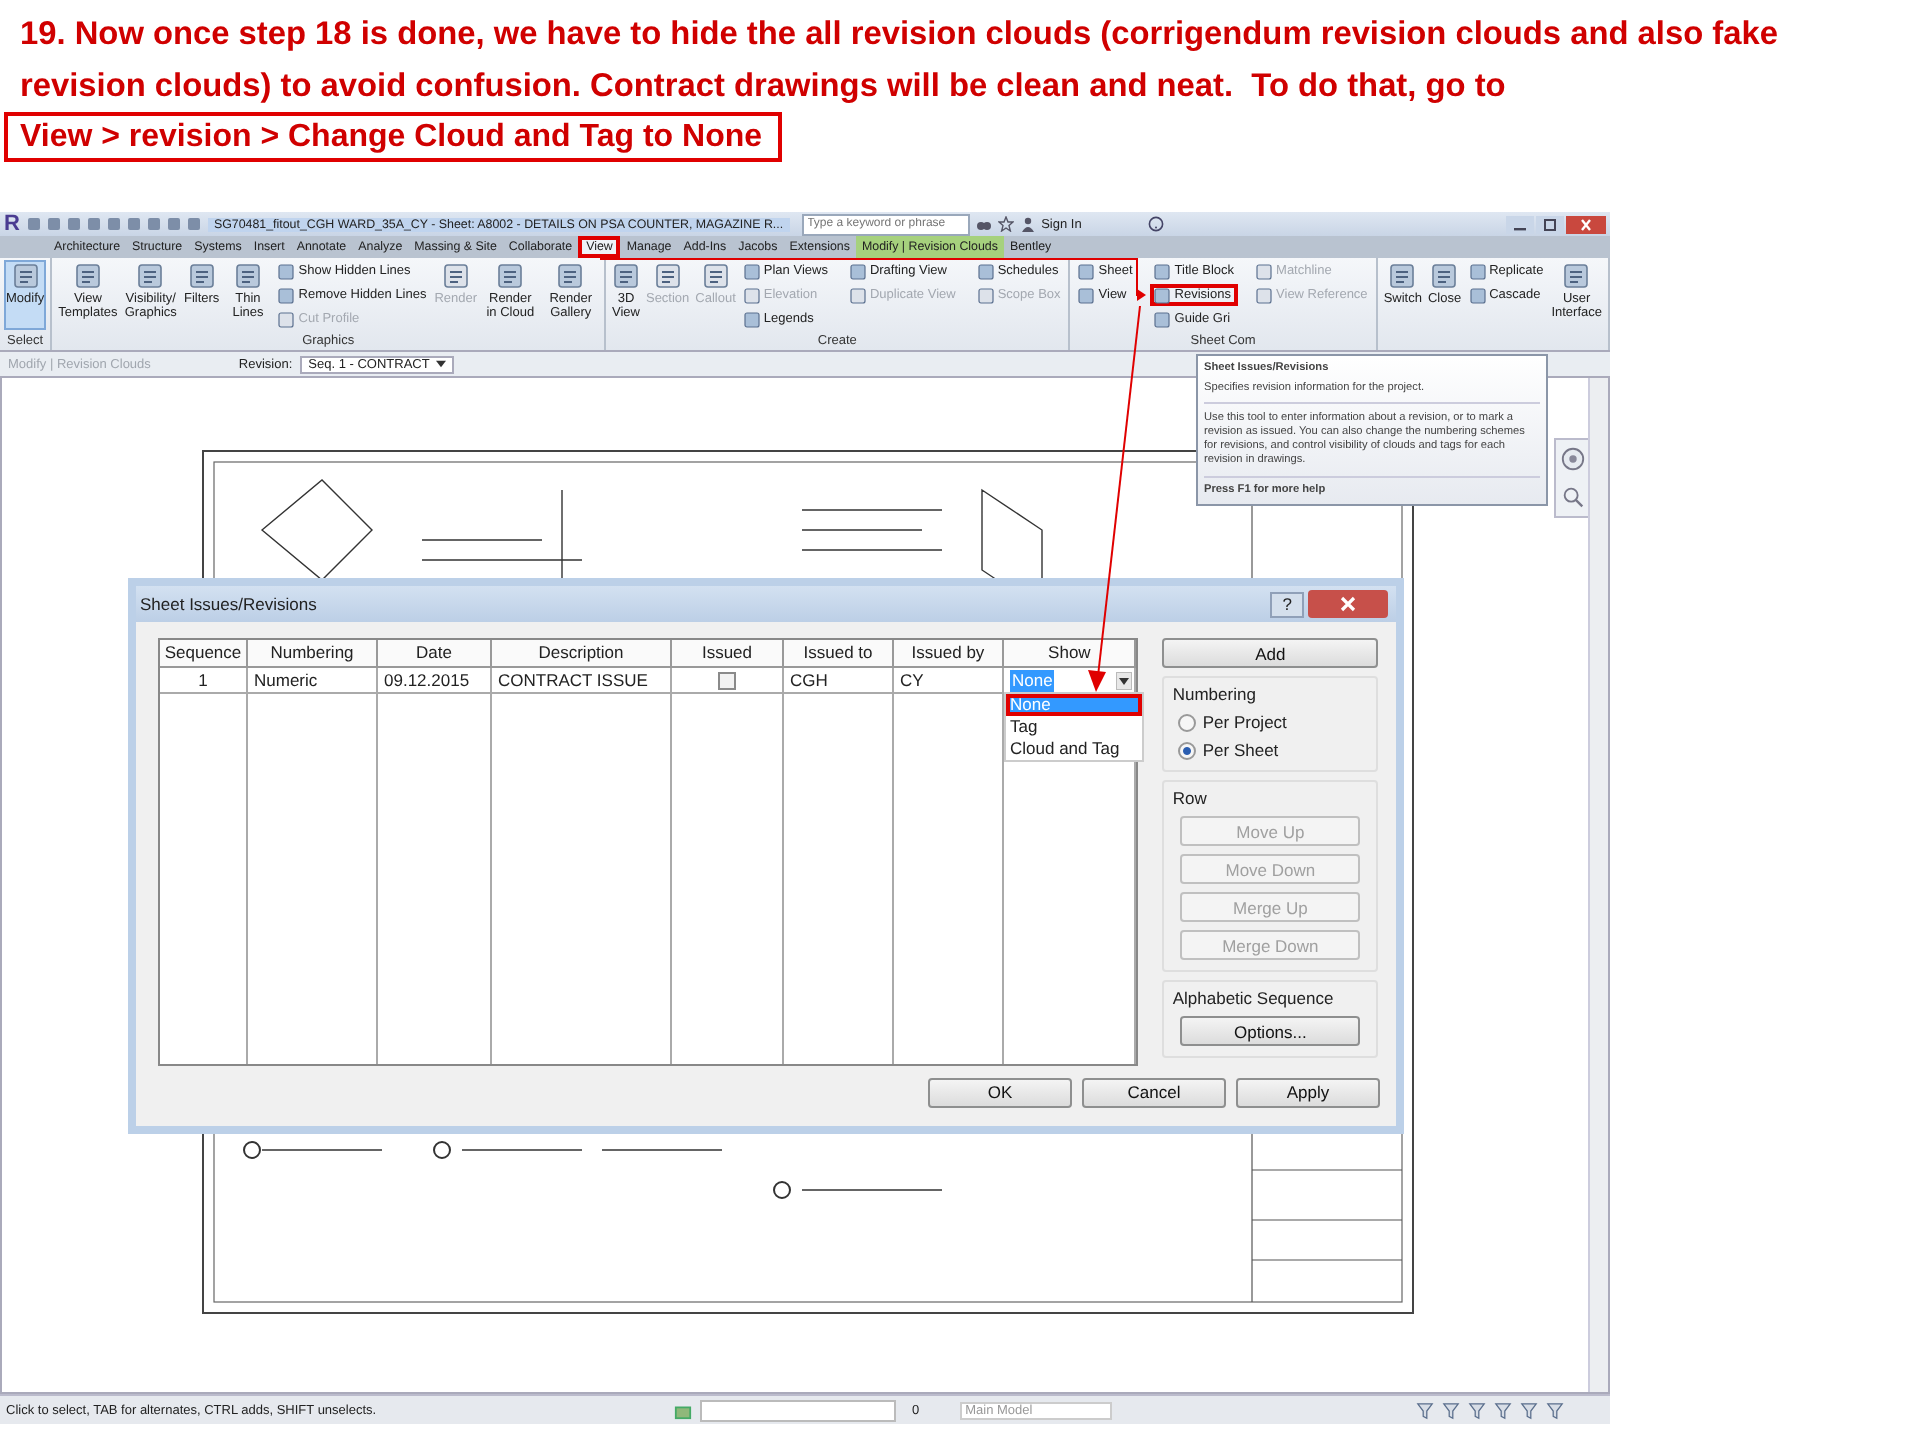  I want to click on column-header: Date, so click(435, 654).